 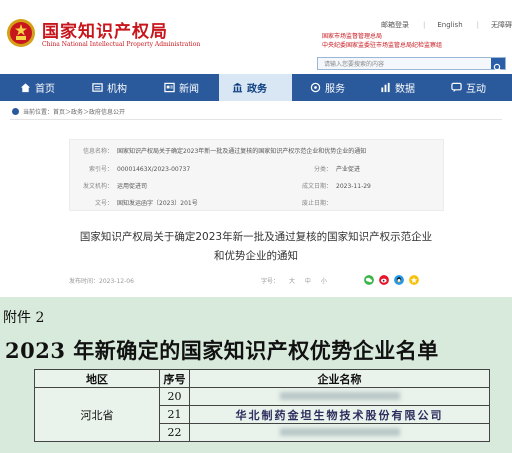 I want to click on news-icon, so click(x=169, y=87).